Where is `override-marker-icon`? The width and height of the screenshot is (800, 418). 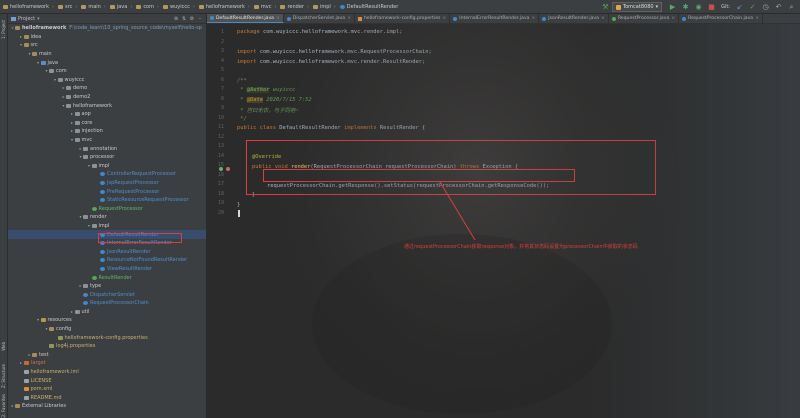 override-marker-icon is located at coordinates (228, 169).